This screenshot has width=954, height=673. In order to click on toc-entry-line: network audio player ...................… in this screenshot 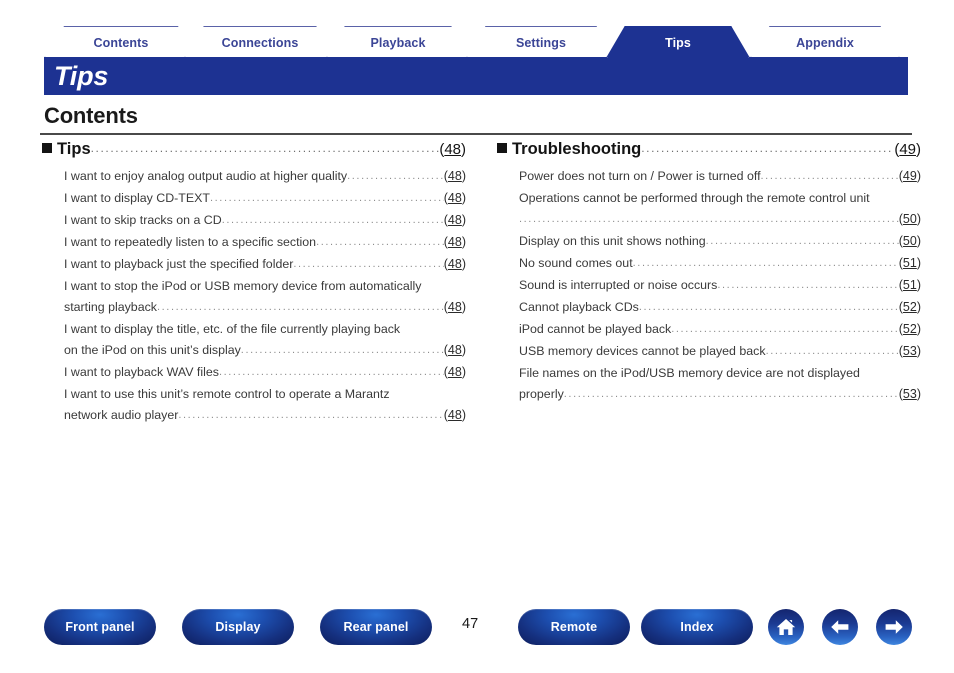, I will do `click(265, 416)`.